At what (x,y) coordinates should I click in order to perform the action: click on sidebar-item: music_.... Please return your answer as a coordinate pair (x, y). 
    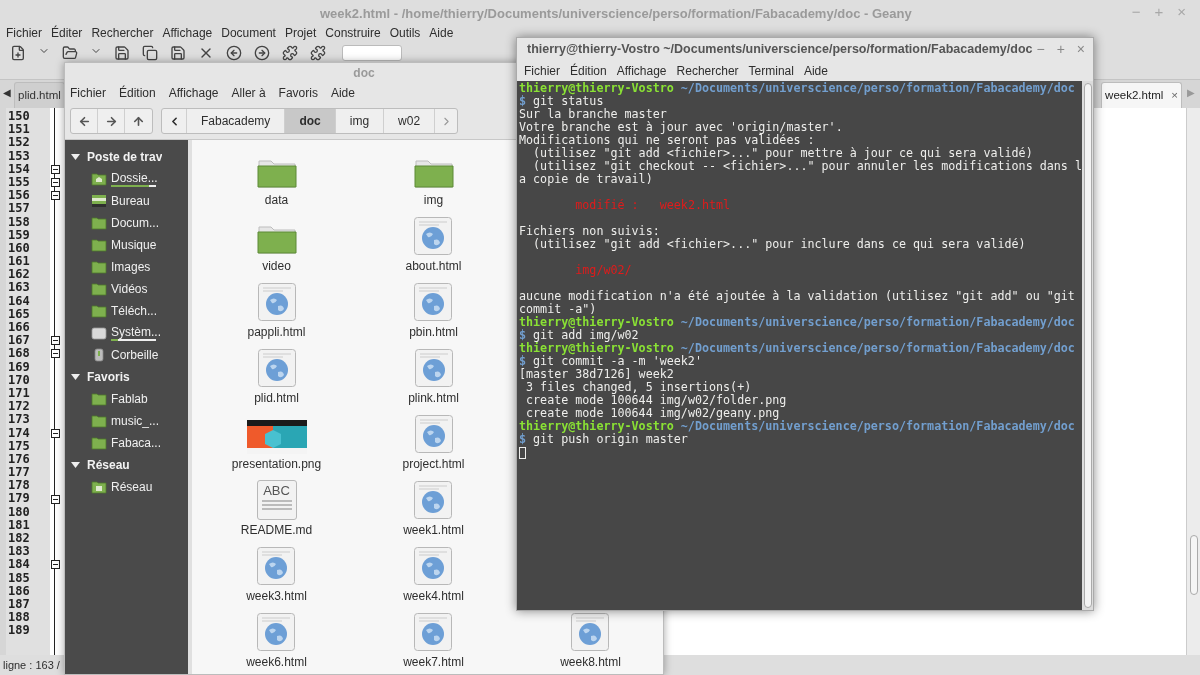
    Looking at the image, I should click on (126, 421).